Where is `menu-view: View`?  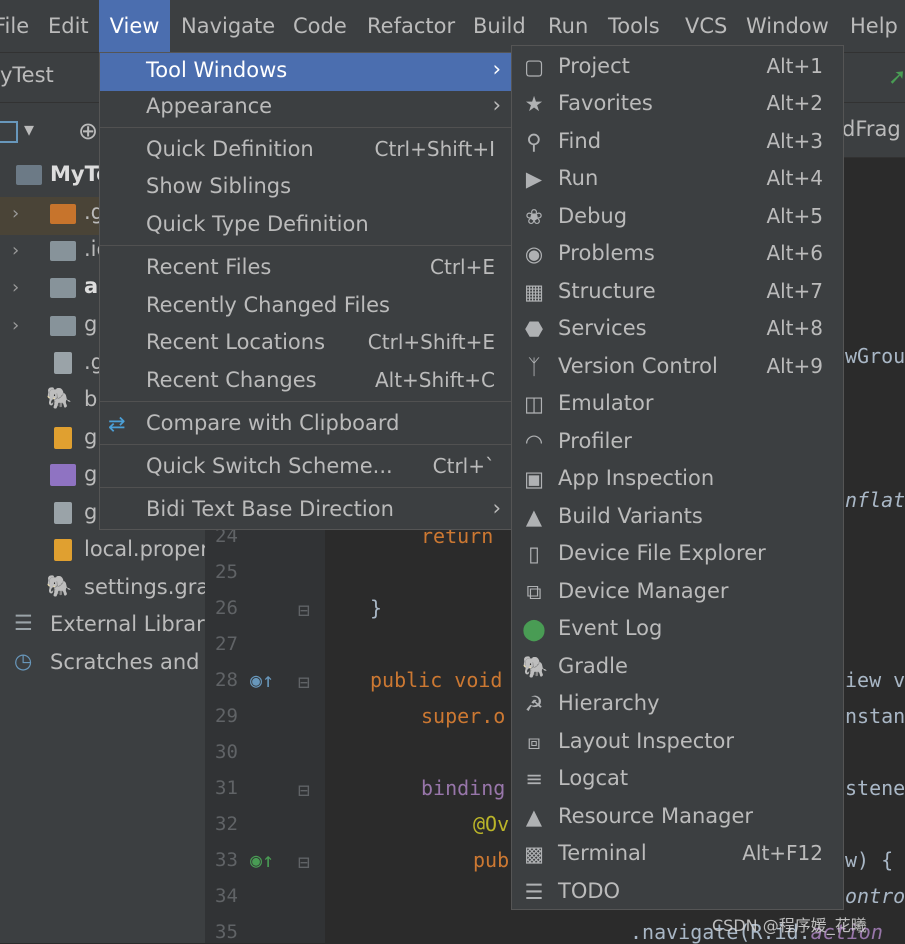
menu-view: View is located at coordinates (134, 26).